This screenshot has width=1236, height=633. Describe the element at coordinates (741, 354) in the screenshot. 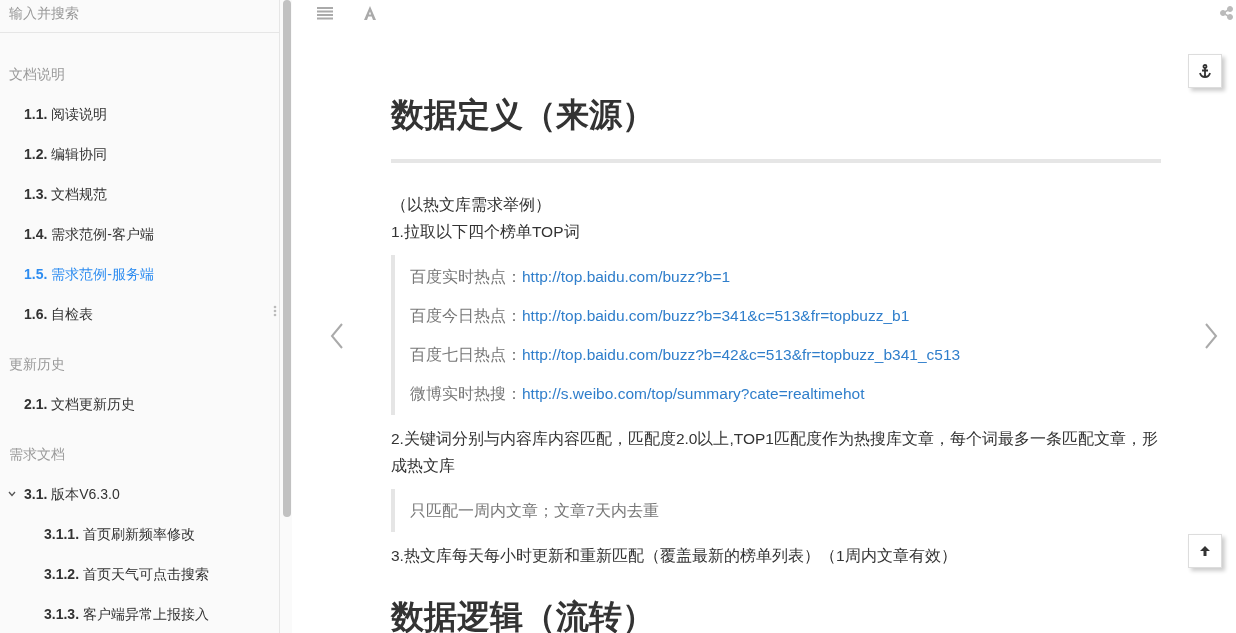

I see `url-link: http://top.baidu.com/buzz?b=42&c=513&fr=topbuzz_b341_c513` at that location.